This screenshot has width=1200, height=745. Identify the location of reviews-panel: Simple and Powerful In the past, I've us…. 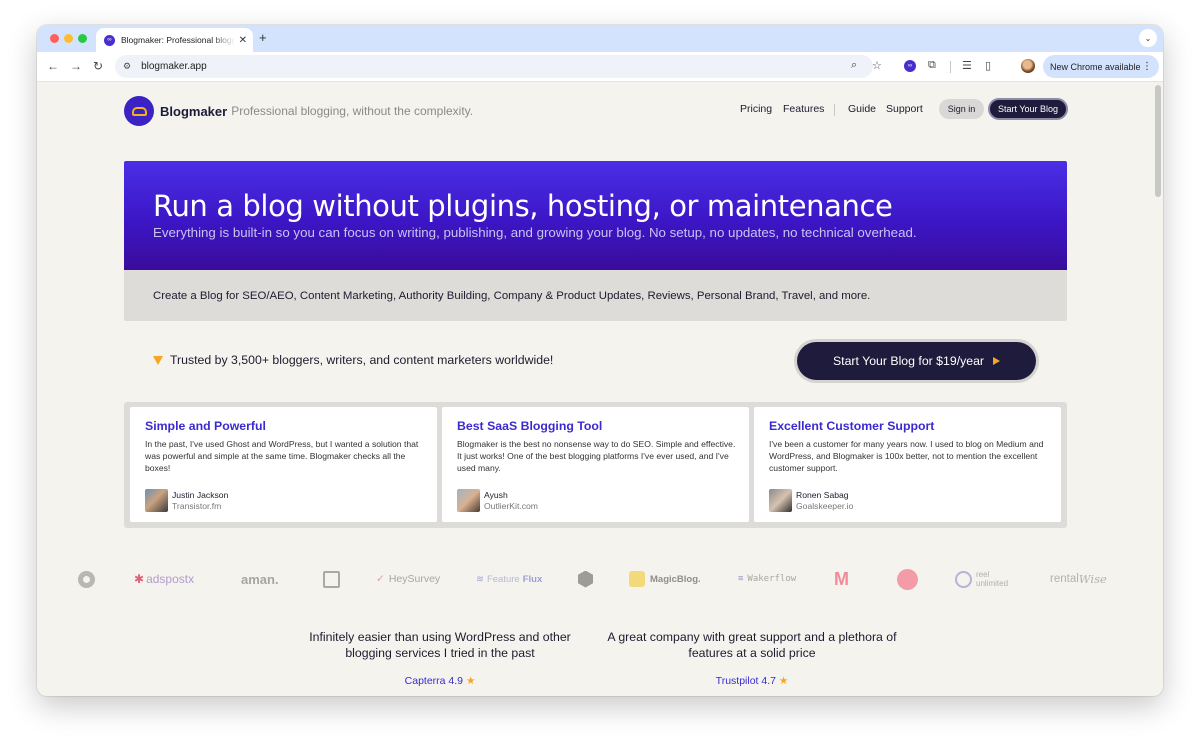
(595, 465).